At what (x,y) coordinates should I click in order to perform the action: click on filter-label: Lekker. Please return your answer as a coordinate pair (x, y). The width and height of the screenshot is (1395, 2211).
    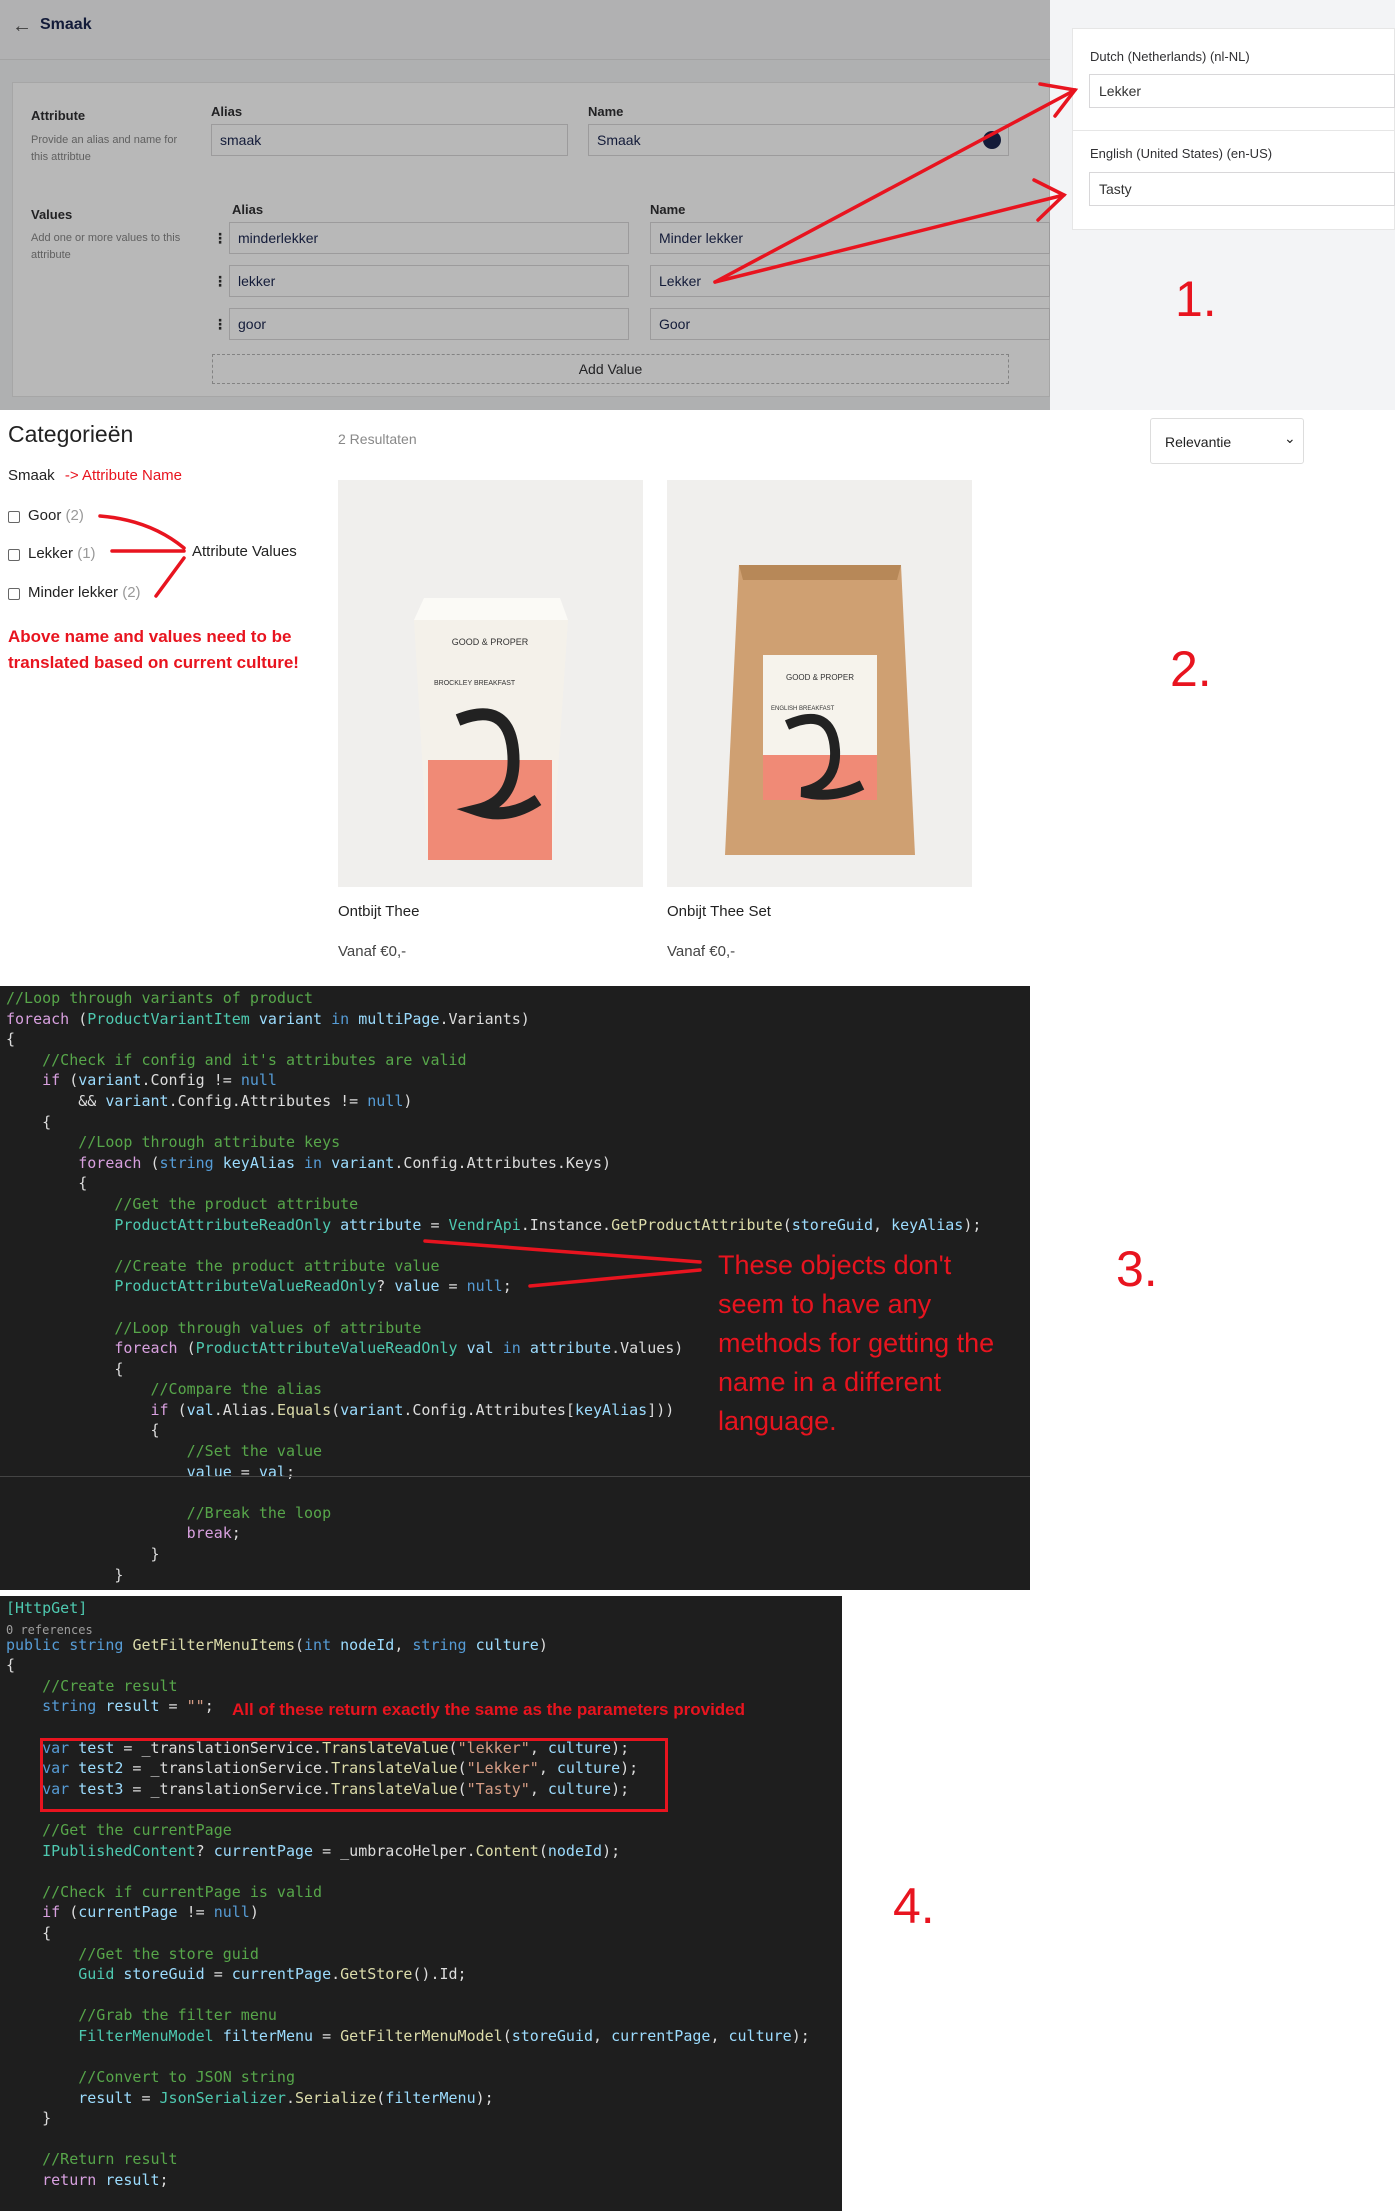
    Looking at the image, I should click on (51, 553).